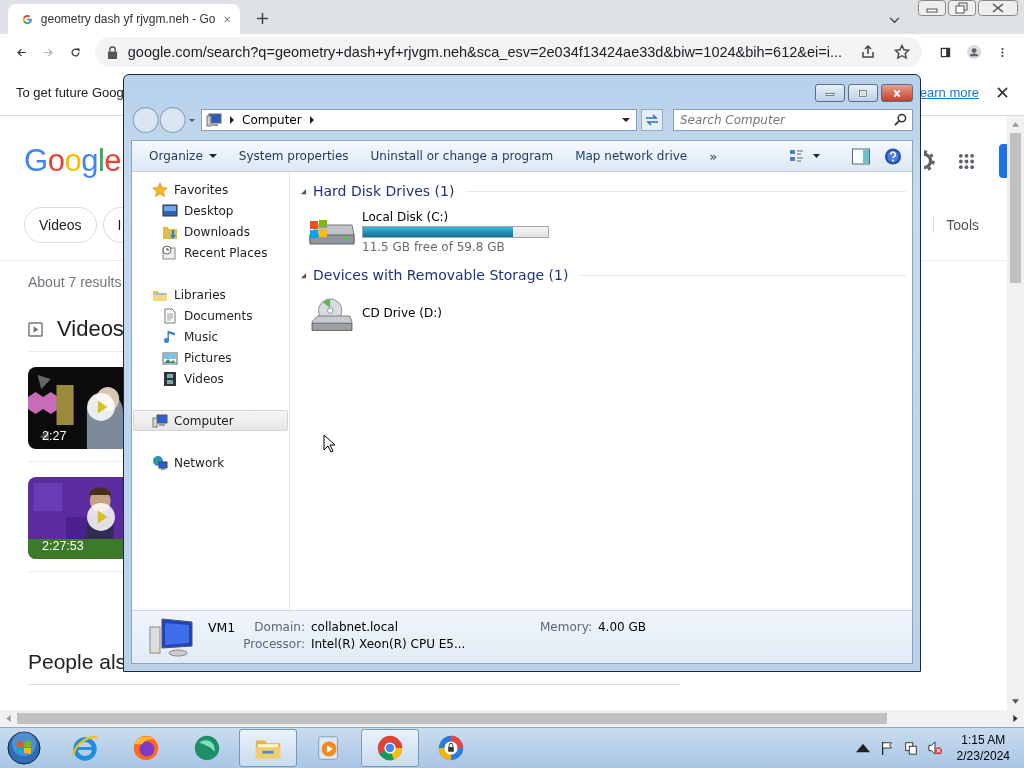 Image resolution: width=1024 pixels, height=768 pixels. Describe the element at coordinates (272, 120) in the screenshot. I see `breadcrumb-item: Computer` at that location.